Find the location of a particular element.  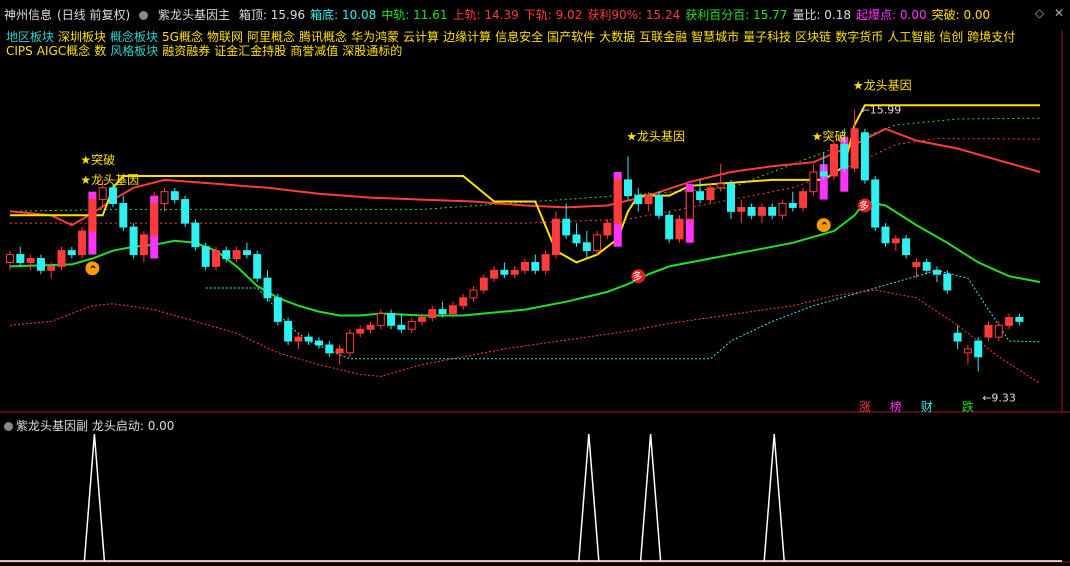

settings-circle-icon is located at coordinates (10, 426).